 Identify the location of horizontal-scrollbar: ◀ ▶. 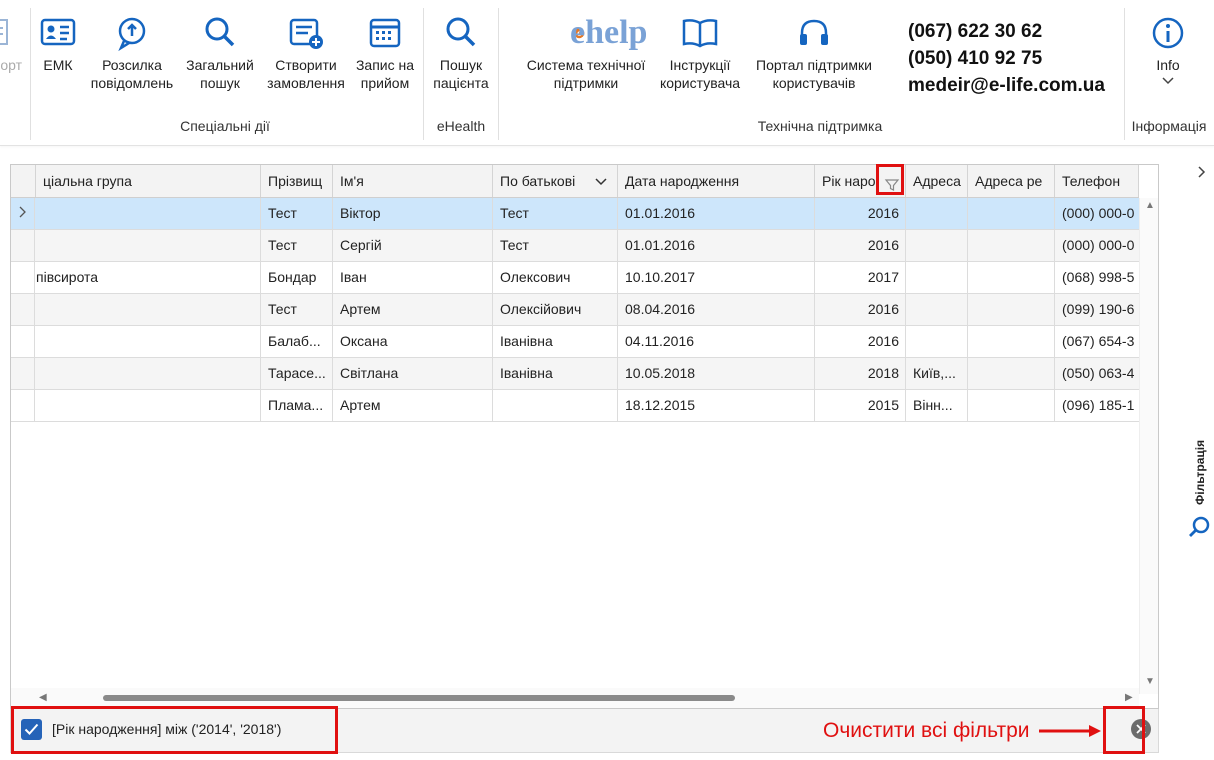
(575, 698).